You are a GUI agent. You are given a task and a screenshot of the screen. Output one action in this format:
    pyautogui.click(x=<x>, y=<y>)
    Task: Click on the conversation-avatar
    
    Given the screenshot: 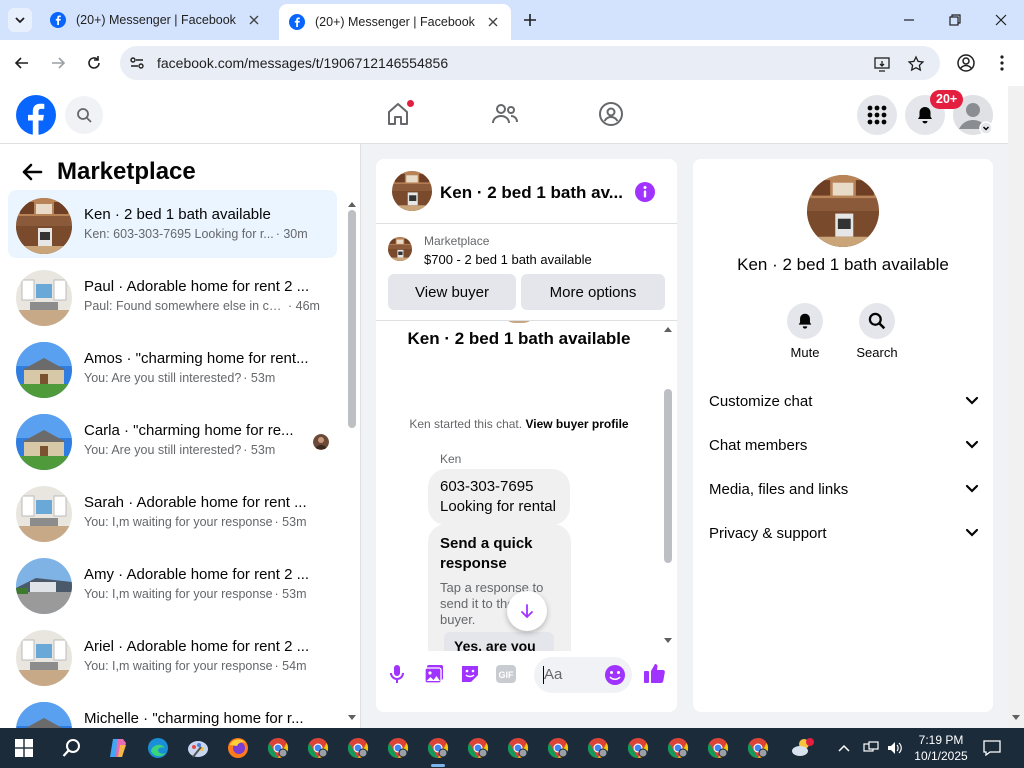 What is the action you would take?
    pyautogui.click(x=44, y=514)
    